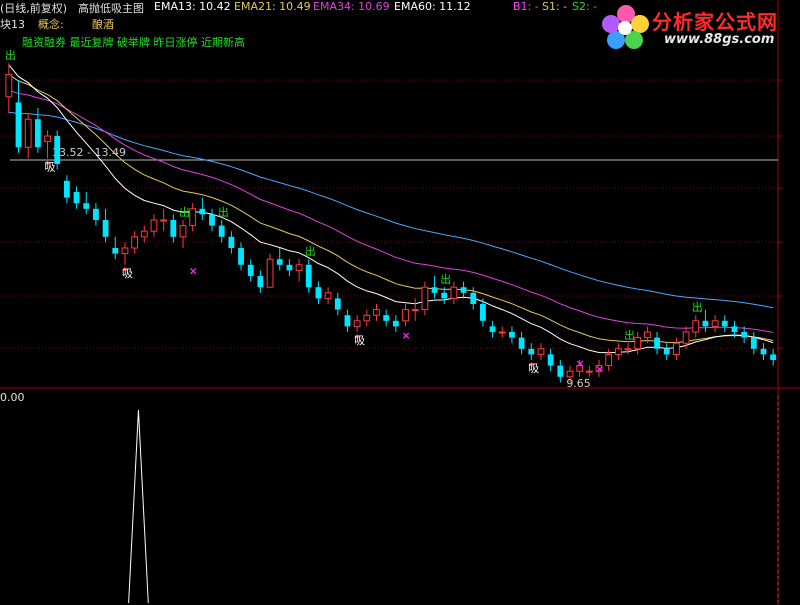 The width and height of the screenshot is (800, 605). What do you see at coordinates (555, 6) in the screenshot?
I see `s1-value: S1: -` at bounding box center [555, 6].